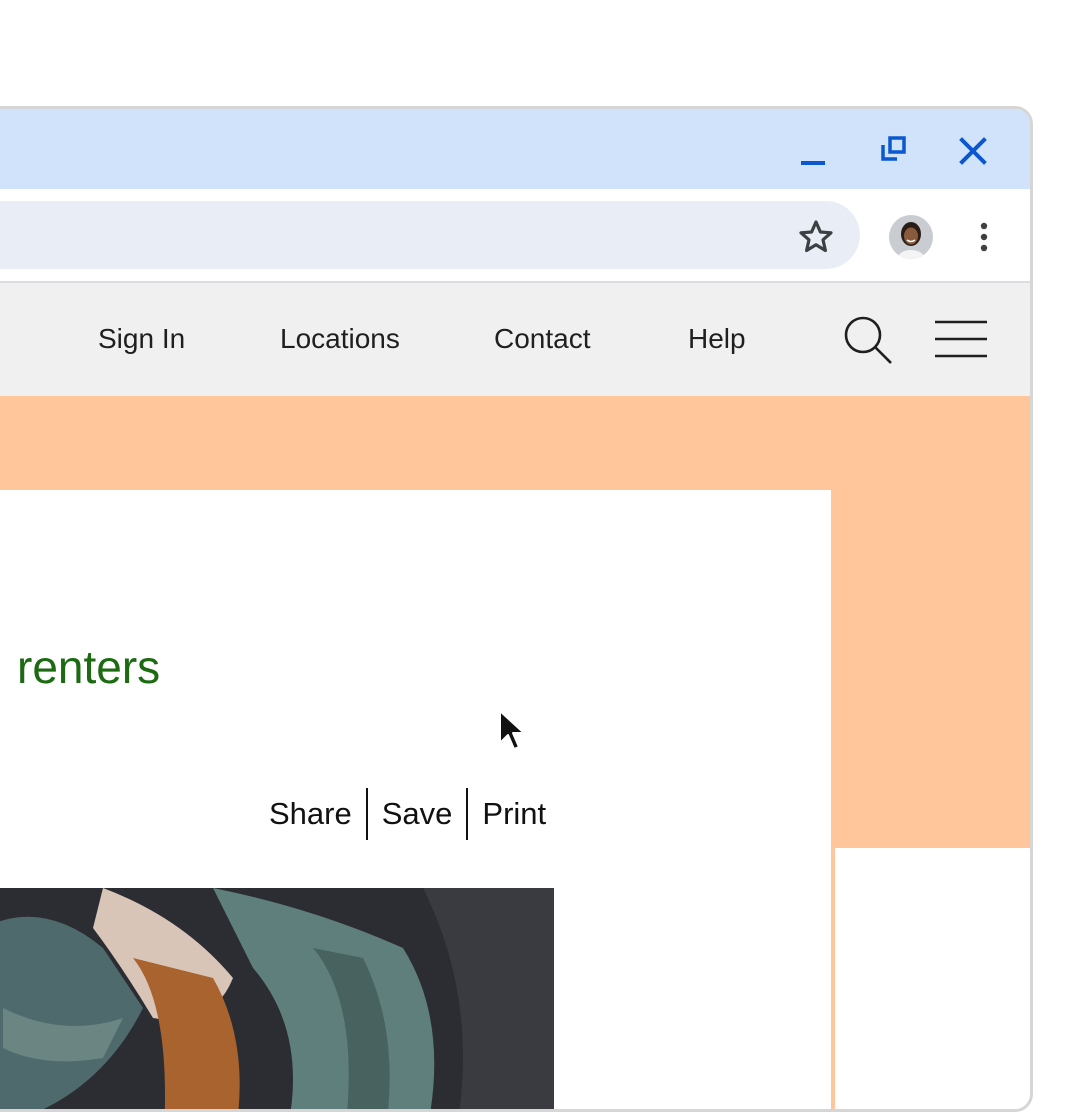  Describe the element at coordinates (813, 151) in the screenshot. I see `minimize-icon` at that location.